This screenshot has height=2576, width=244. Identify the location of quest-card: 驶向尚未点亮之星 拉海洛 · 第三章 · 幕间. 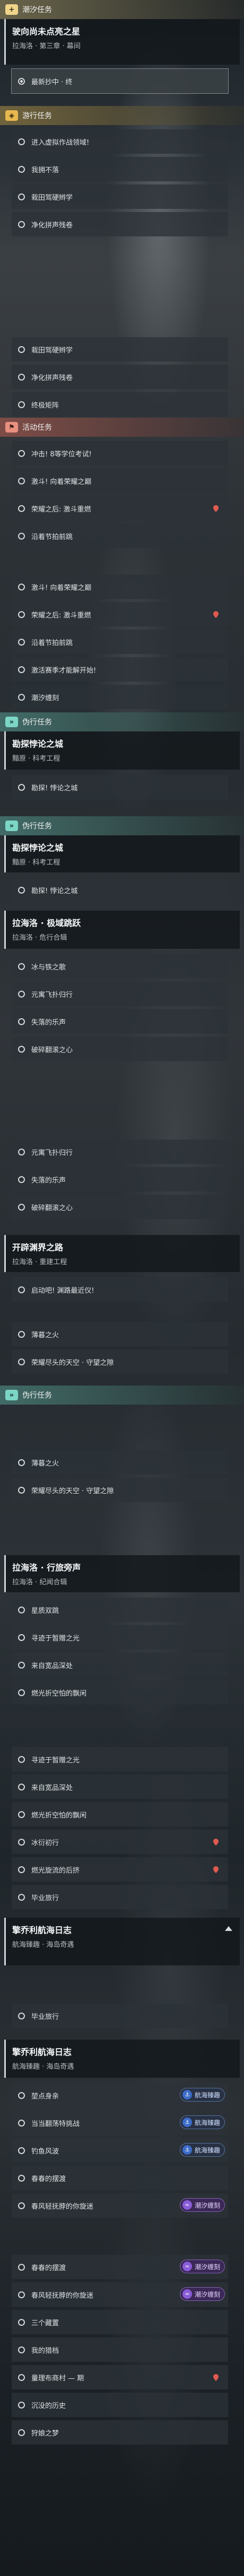
(122, 42).